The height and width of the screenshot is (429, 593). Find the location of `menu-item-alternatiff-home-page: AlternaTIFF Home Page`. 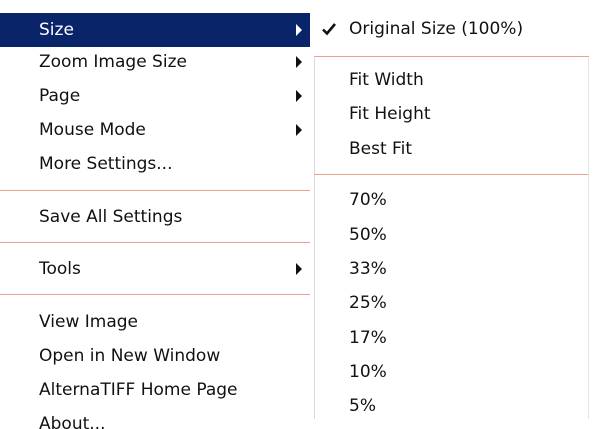

menu-item-alternatiff-home-page: AlternaTIFF Home Page is located at coordinates (155, 390).